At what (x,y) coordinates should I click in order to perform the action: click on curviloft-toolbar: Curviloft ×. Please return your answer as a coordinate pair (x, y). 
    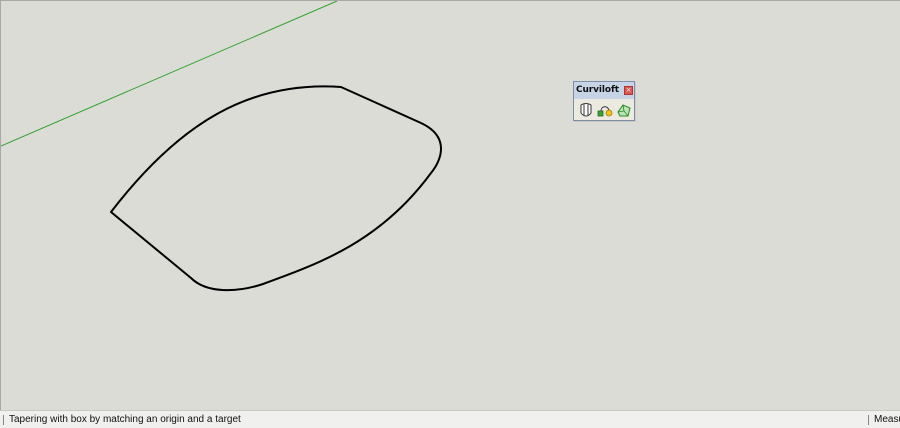
    Looking at the image, I should click on (604, 101).